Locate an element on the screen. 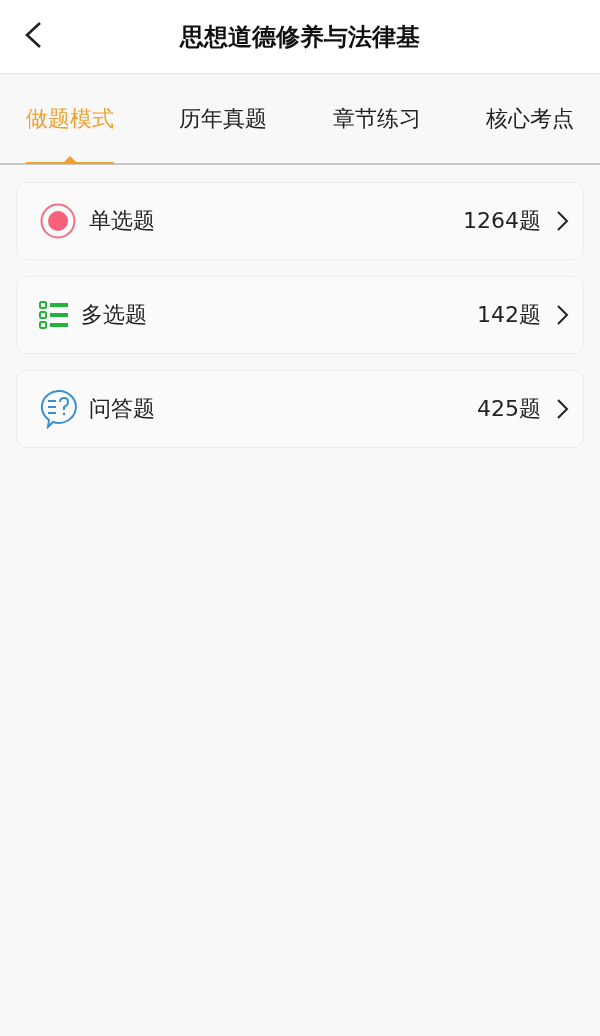 This screenshot has height=1036, width=600. question-count: 425题 is located at coordinates (509, 409).